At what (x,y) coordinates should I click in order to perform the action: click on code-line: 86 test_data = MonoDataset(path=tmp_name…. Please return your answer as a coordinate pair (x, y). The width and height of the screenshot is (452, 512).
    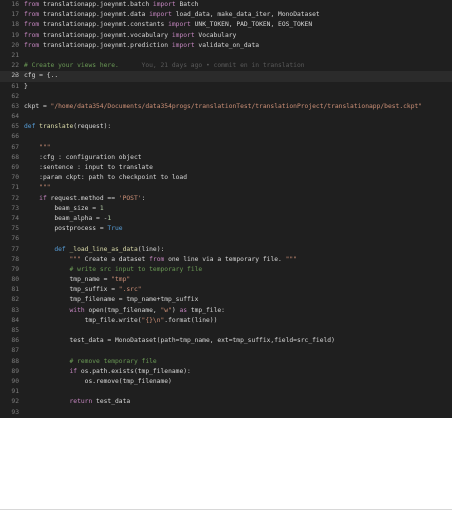
    Looking at the image, I should click on (226, 341).